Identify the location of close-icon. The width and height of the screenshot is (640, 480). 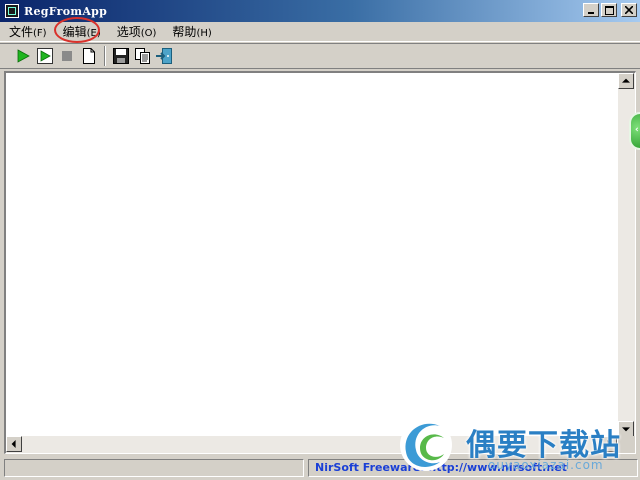
(629, 10).